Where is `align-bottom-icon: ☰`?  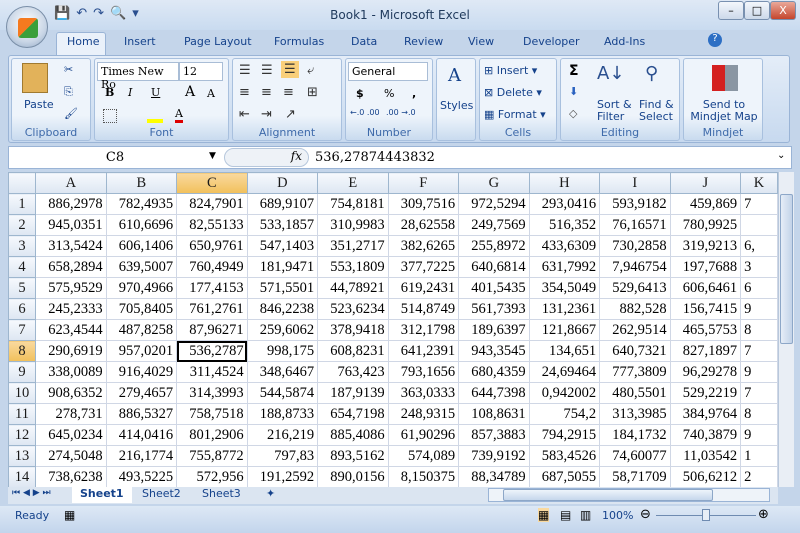
align-bottom-icon: ☰ is located at coordinates (290, 69).